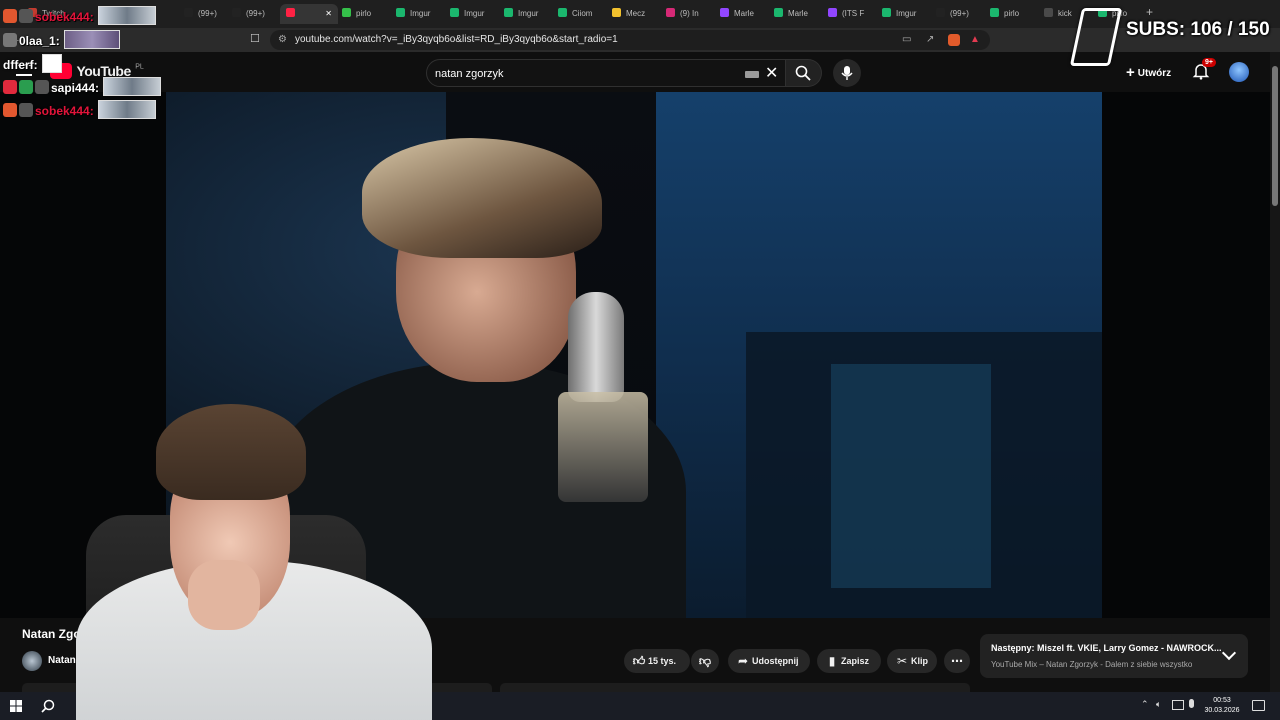  I want to click on network-icon, so click(1178, 705).